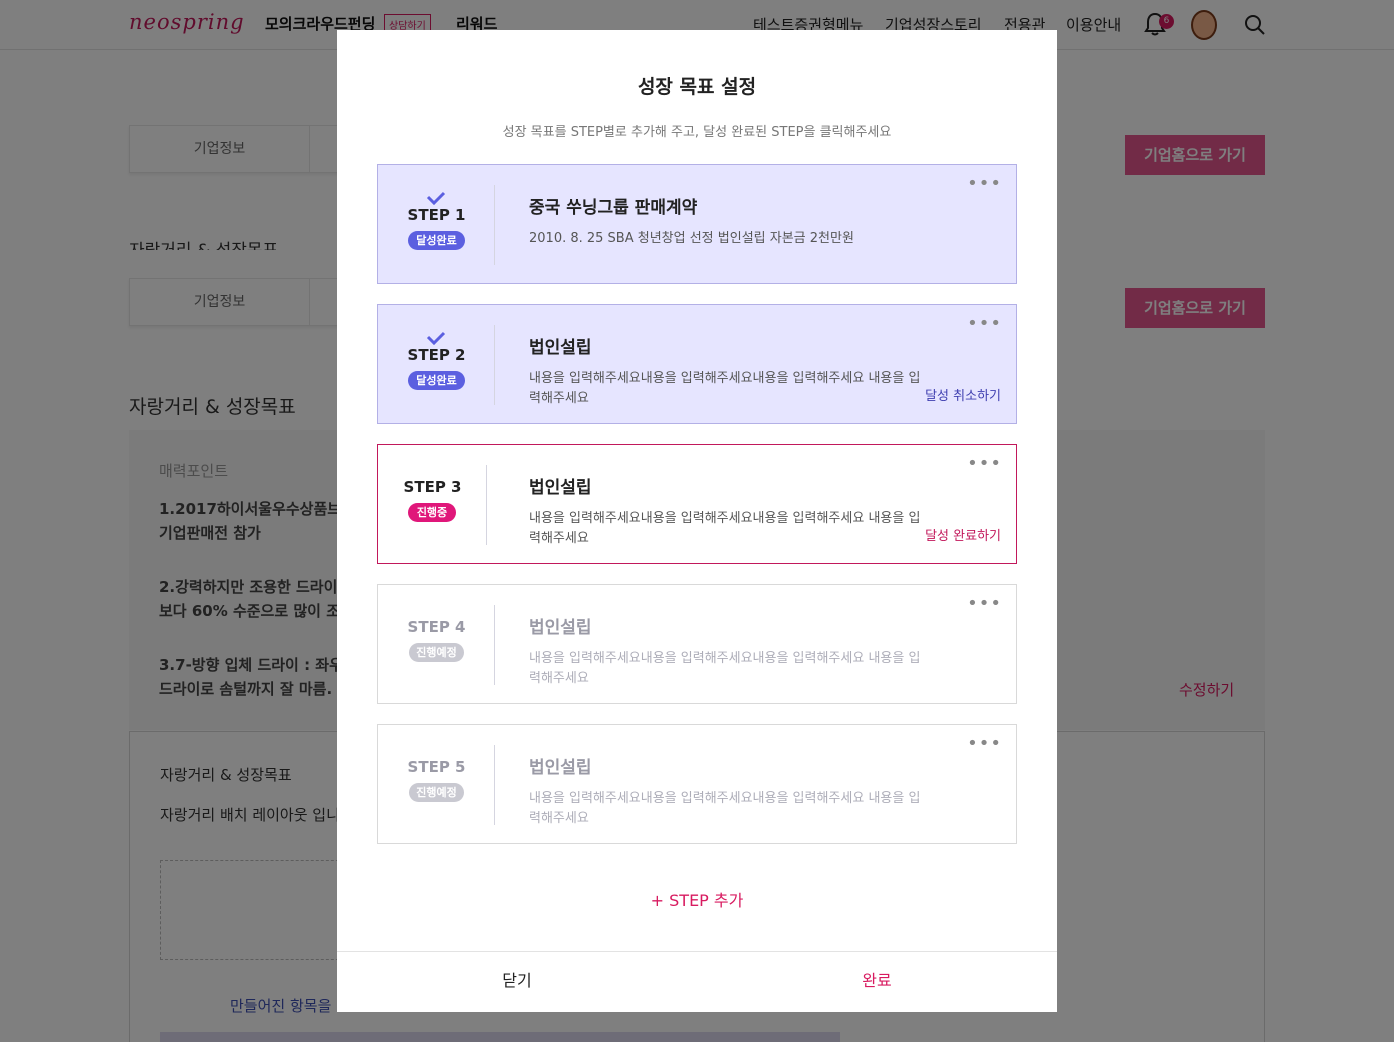  Describe the element at coordinates (877, 982) in the screenshot. I see `done-button: 완료` at that location.